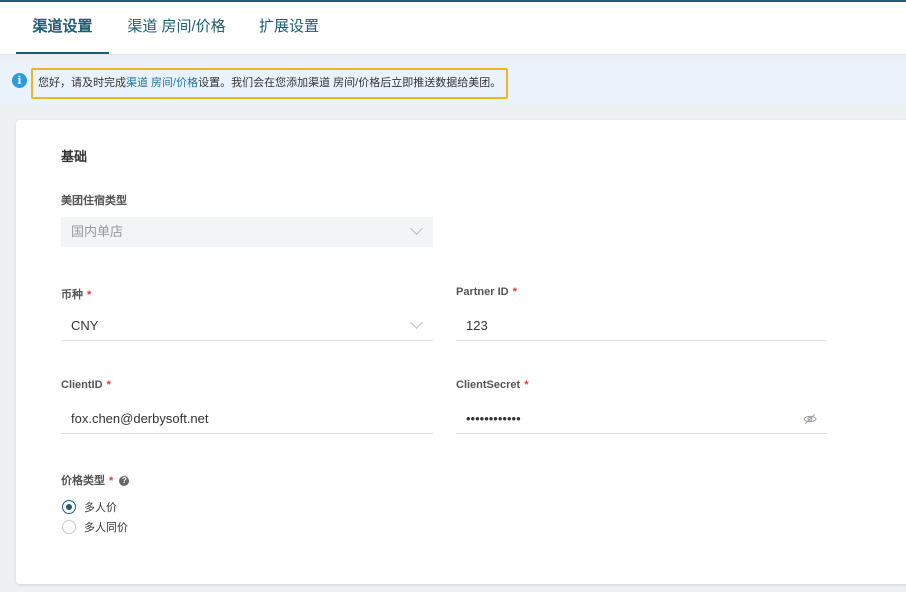 The image size is (906, 592). What do you see at coordinates (453, 27) in the screenshot?
I see `top-tab-bar: 渠道设置 渠道 房间/价格 扩展设置` at bounding box center [453, 27].